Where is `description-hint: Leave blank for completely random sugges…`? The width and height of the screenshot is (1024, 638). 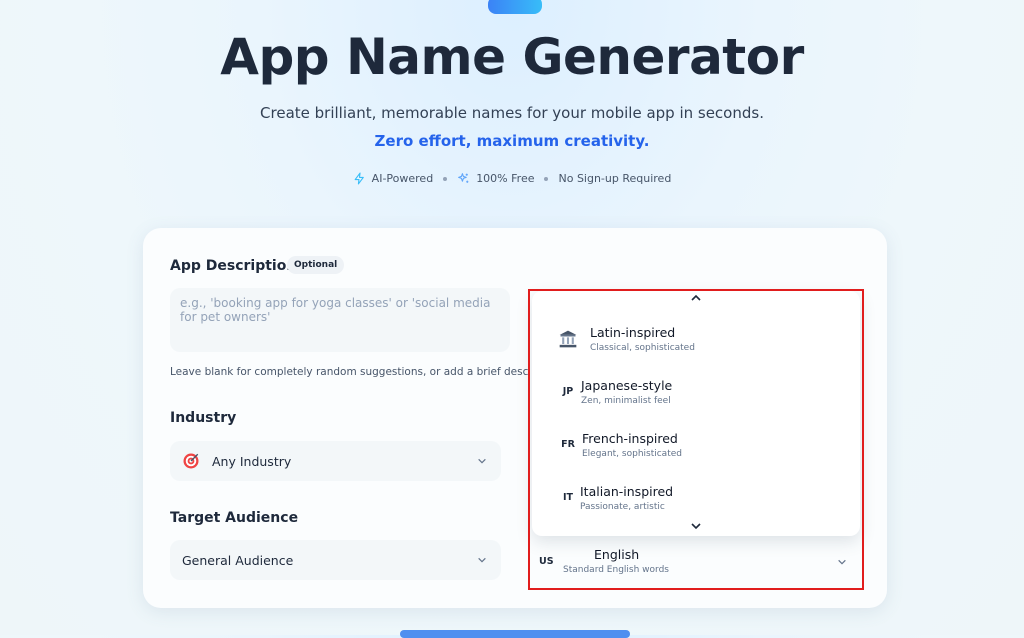 description-hint: Leave blank for completely random sugges… is located at coordinates (349, 372).